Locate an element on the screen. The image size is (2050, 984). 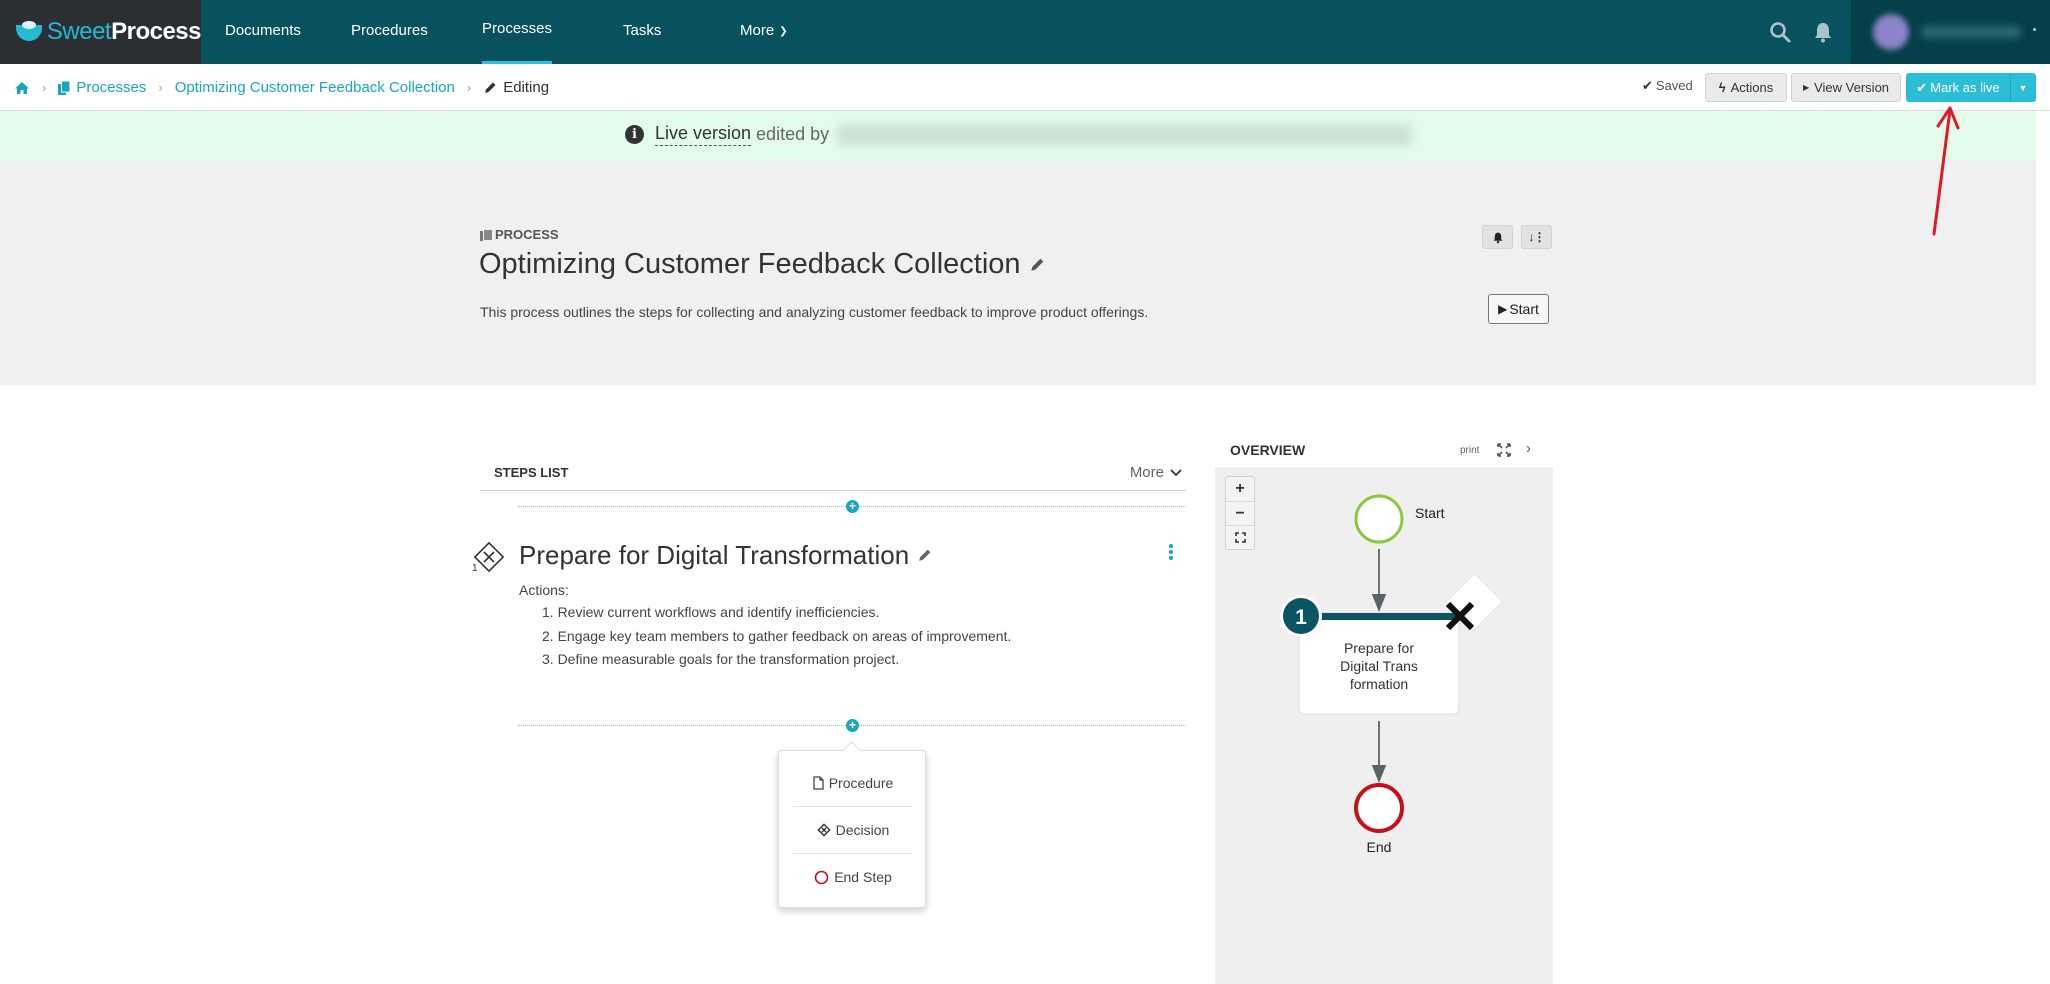
process-type-label: PROCESS is located at coordinates (519, 234).